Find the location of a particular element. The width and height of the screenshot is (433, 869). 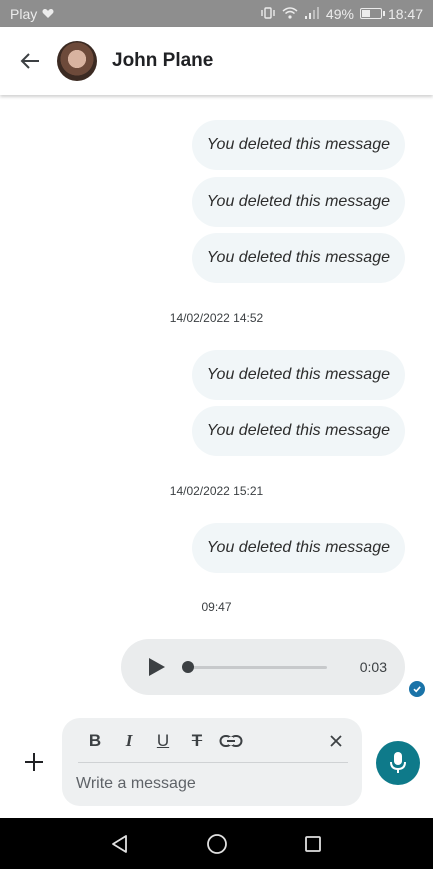

audio-duration: 0:03 is located at coordinates (373, 667).